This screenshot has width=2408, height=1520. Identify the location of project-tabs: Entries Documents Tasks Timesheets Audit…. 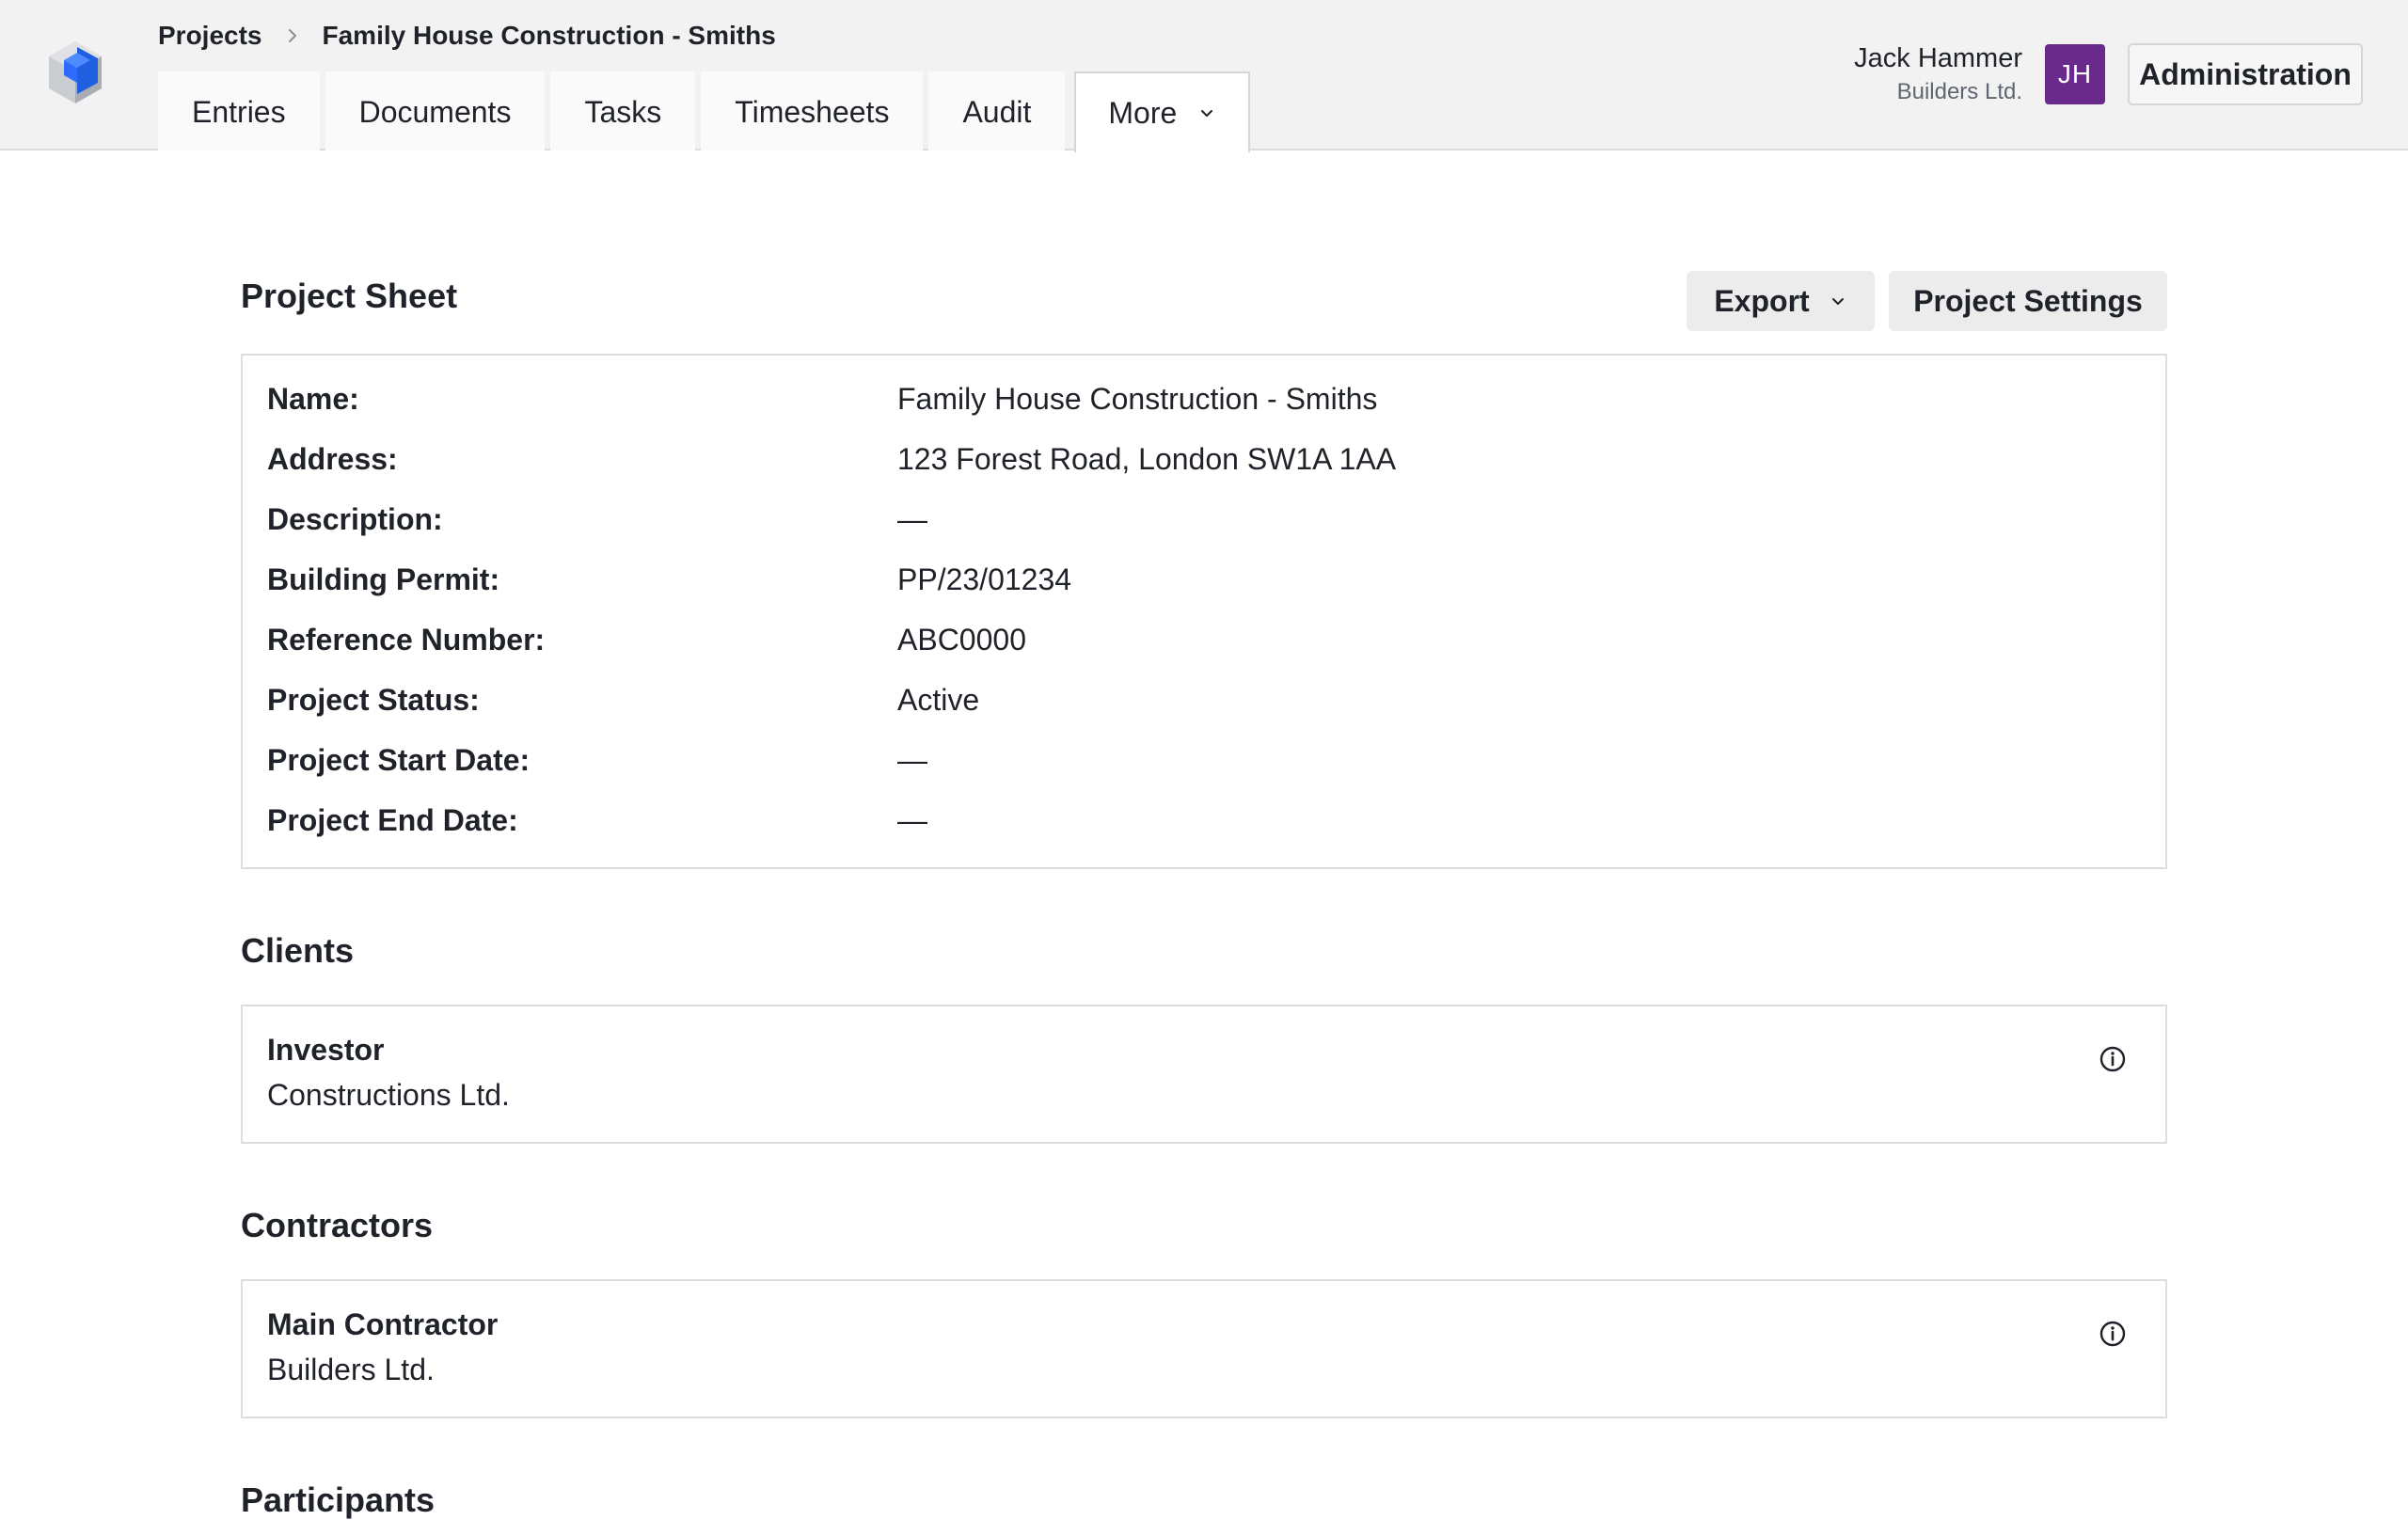
(704, 111).